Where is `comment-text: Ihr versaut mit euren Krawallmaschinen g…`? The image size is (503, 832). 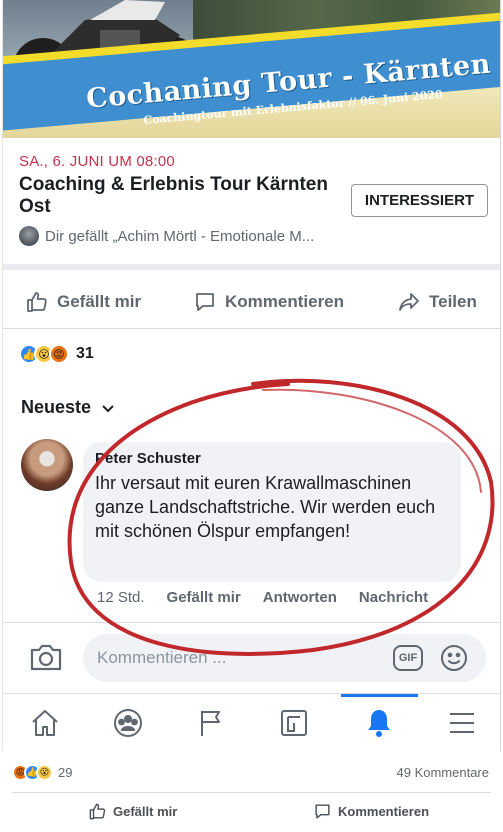 comment-text: Ihr versaut mit euren Krawallmaschinen g… is located at coordinates (265, 507).